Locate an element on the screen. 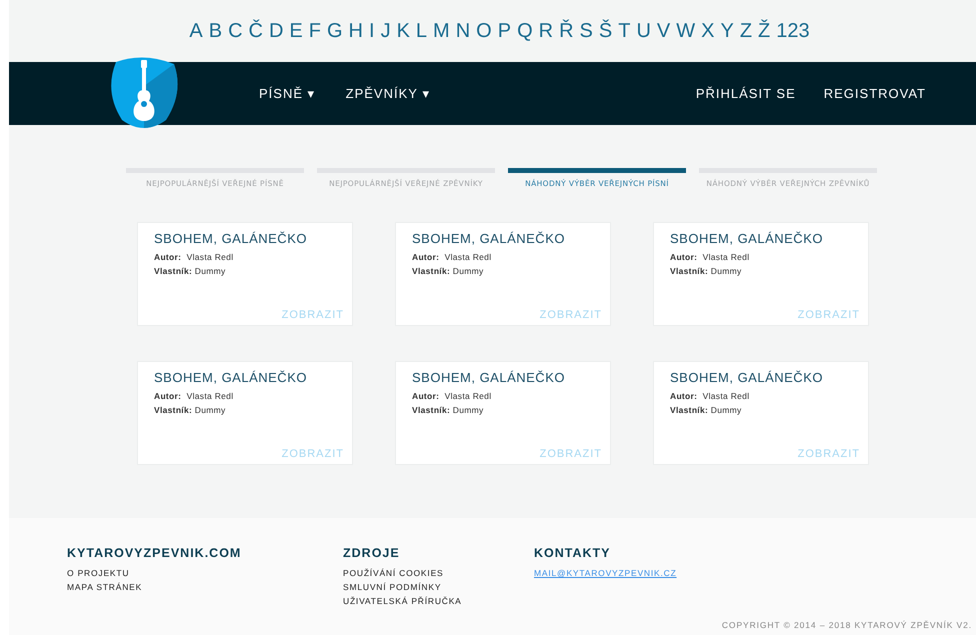 Image resolution: width=976 pixels, height=635 pixels. guitar-logo-icon is located at coordinates (144, 93).